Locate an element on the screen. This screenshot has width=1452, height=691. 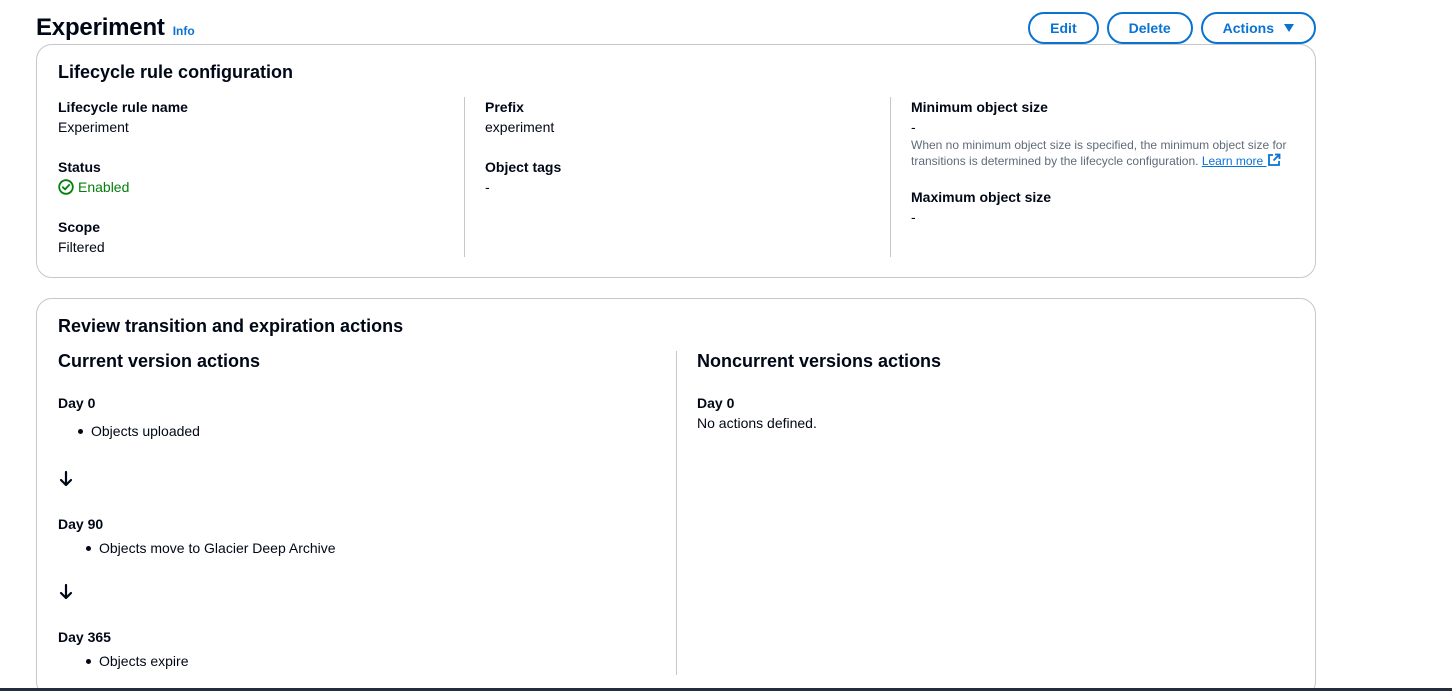
timeline-item: Objects move to Glacier Deep Archive is located at coordinates (211, 548).